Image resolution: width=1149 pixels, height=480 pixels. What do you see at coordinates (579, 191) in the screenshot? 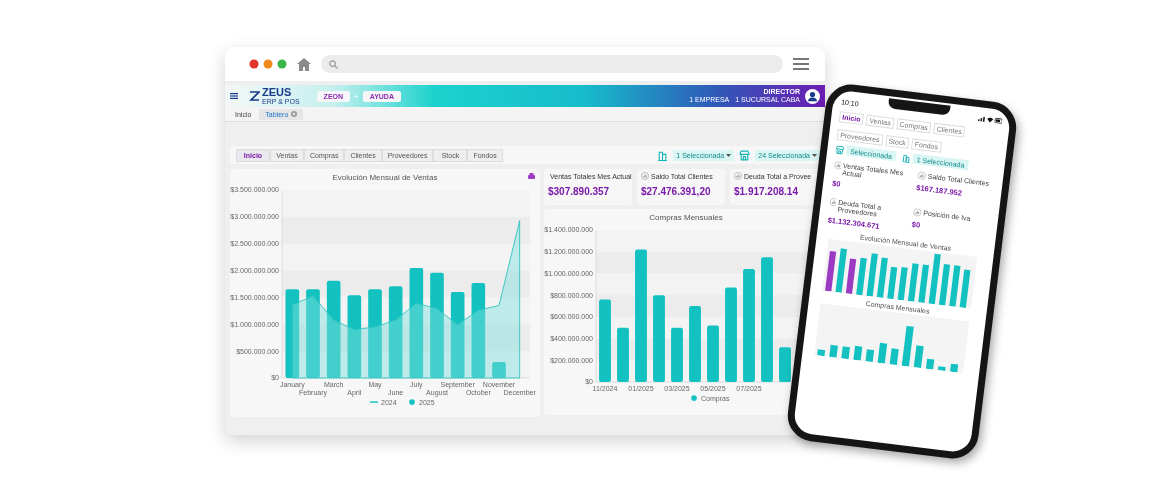
I see `kpi-value: $307.890.357` at bounding box center [579, 191].